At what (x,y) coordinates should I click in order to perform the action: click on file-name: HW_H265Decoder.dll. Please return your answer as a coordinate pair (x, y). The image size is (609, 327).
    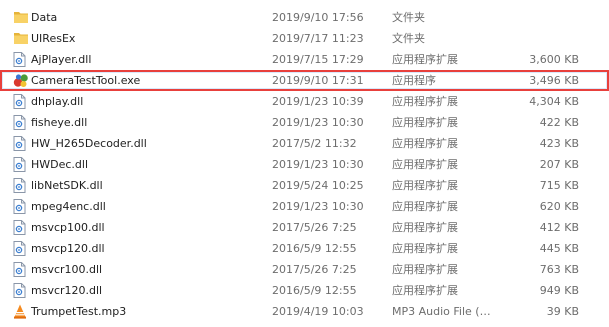
    Looking at the image, I should click on (89, 143).